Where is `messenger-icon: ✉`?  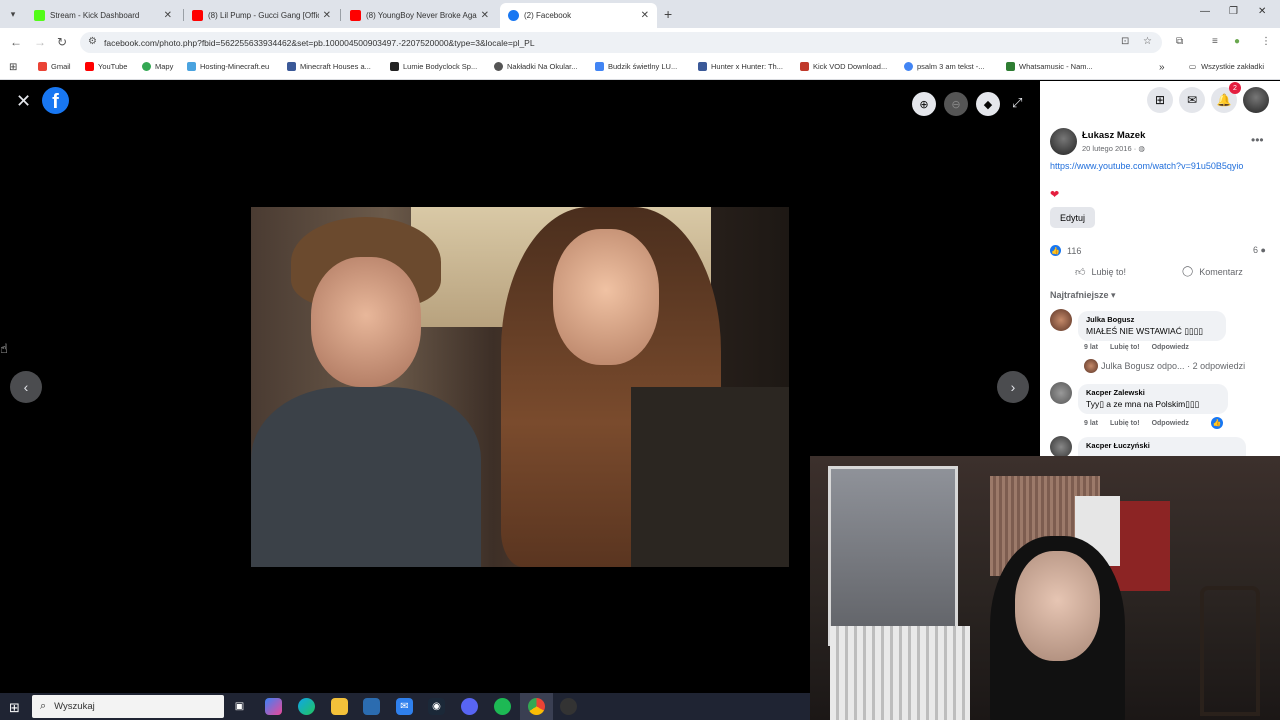 messenger-icon: ✉ is located at coordinates (1192, 100).